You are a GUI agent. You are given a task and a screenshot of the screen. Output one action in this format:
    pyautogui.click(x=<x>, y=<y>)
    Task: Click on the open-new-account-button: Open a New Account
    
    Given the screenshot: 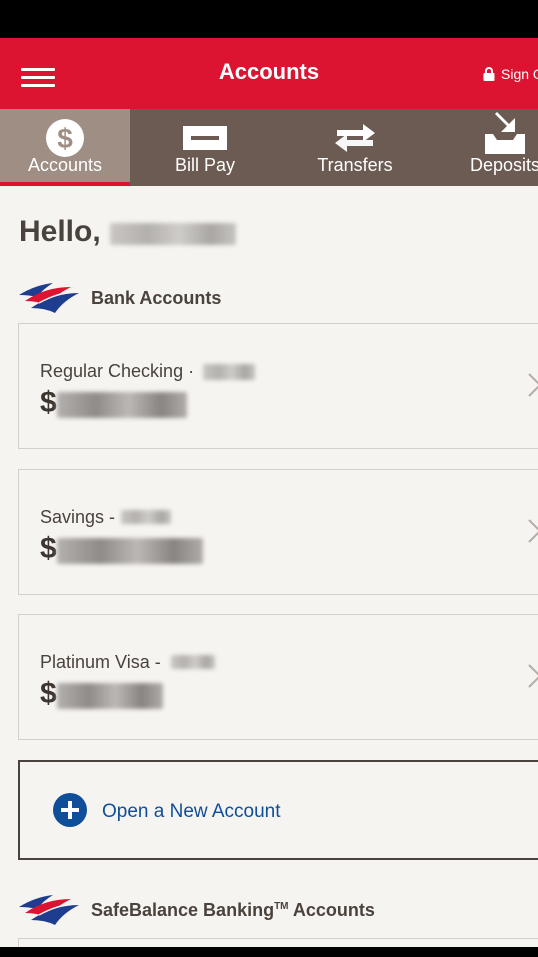 What is the action you would take?
    pyautogui.click(x=278, y=810)
    